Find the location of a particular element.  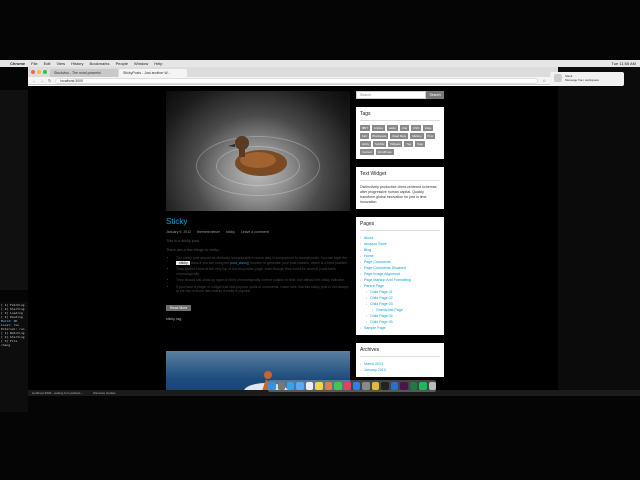

chrome-icon is located at coordinates (375, 386).